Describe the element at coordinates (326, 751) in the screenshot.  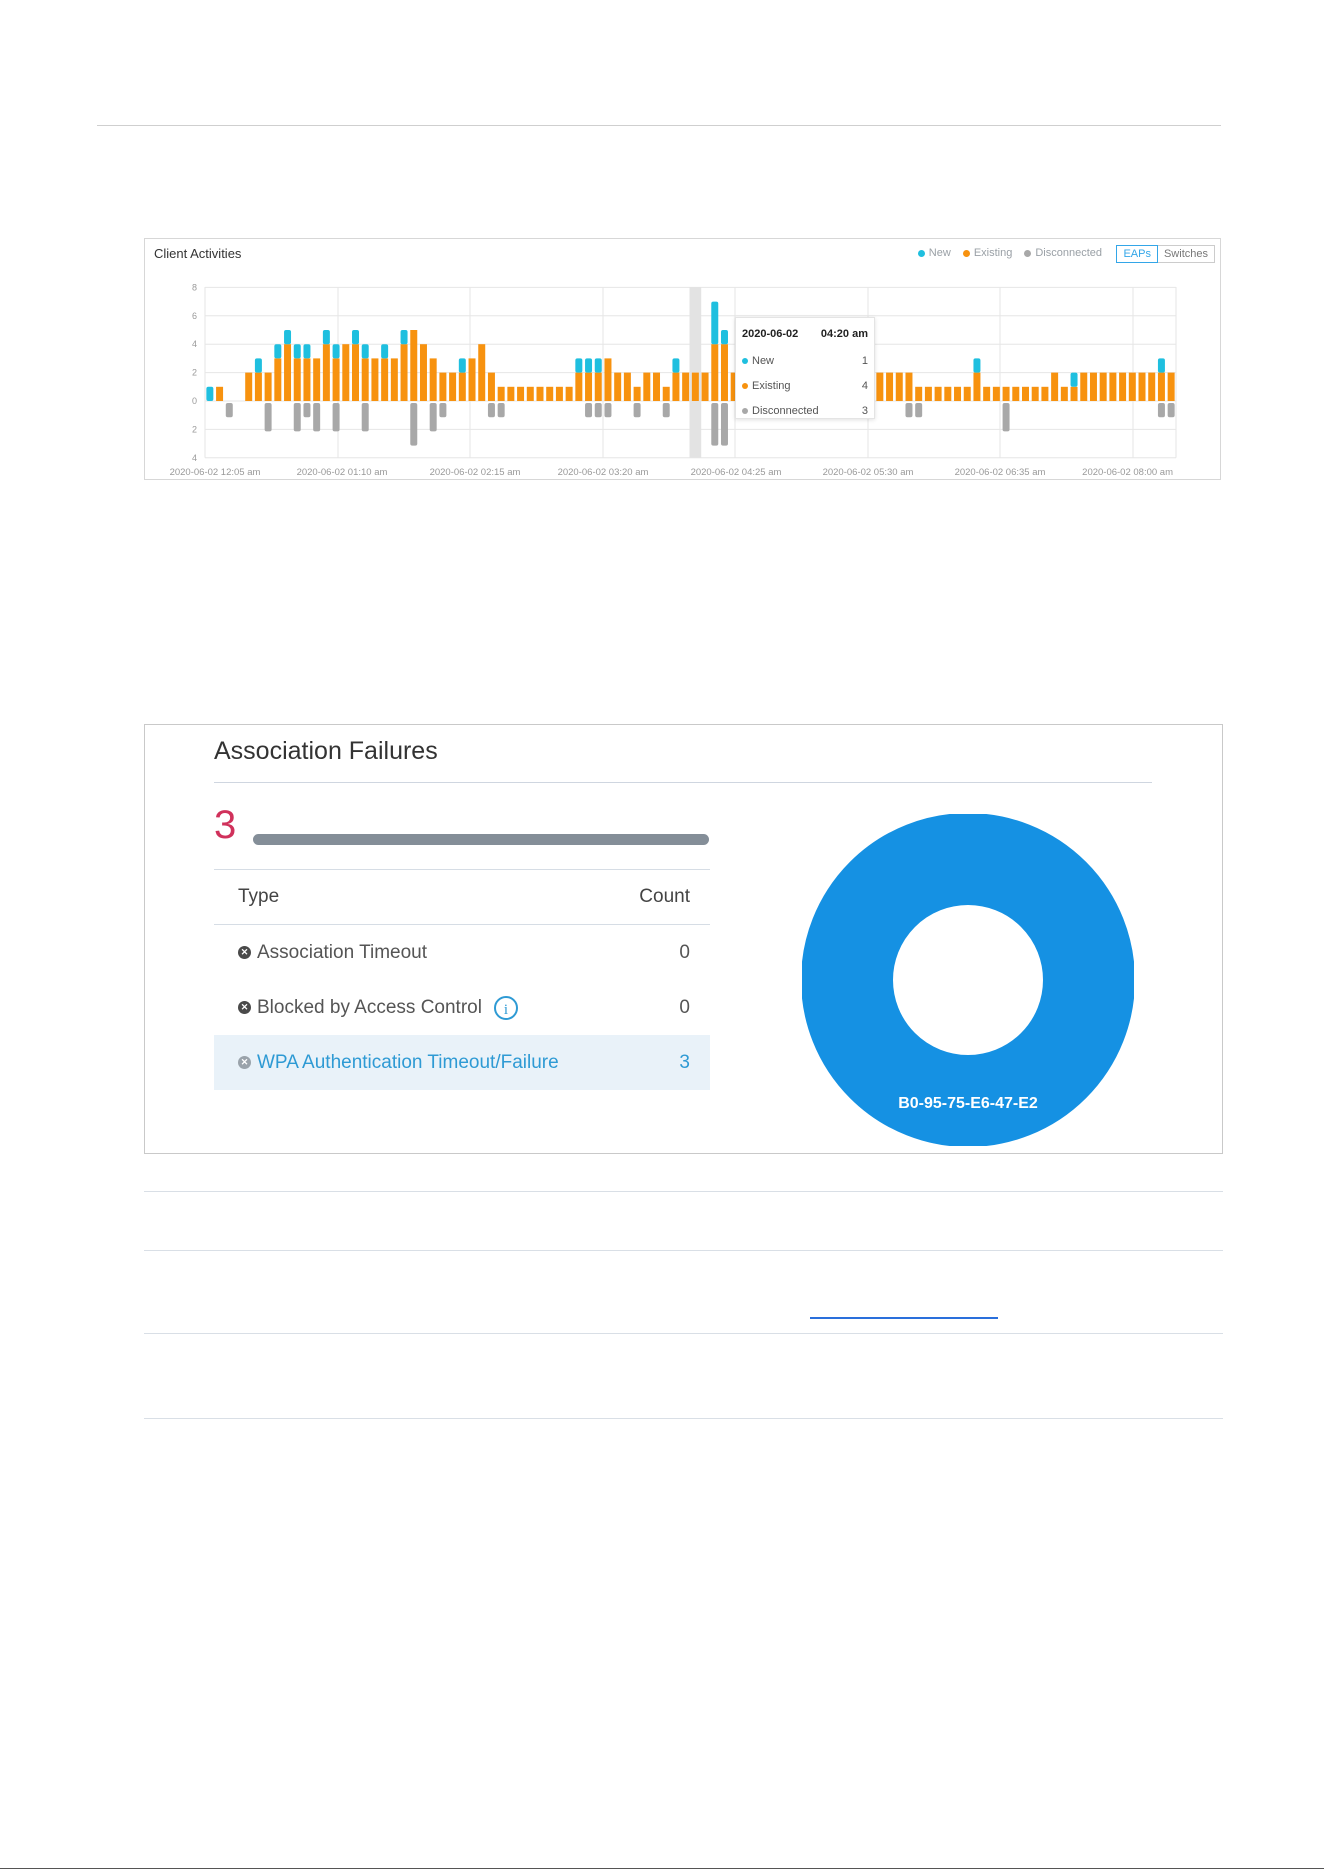
I see `panel-title: Association Failures` at that location.